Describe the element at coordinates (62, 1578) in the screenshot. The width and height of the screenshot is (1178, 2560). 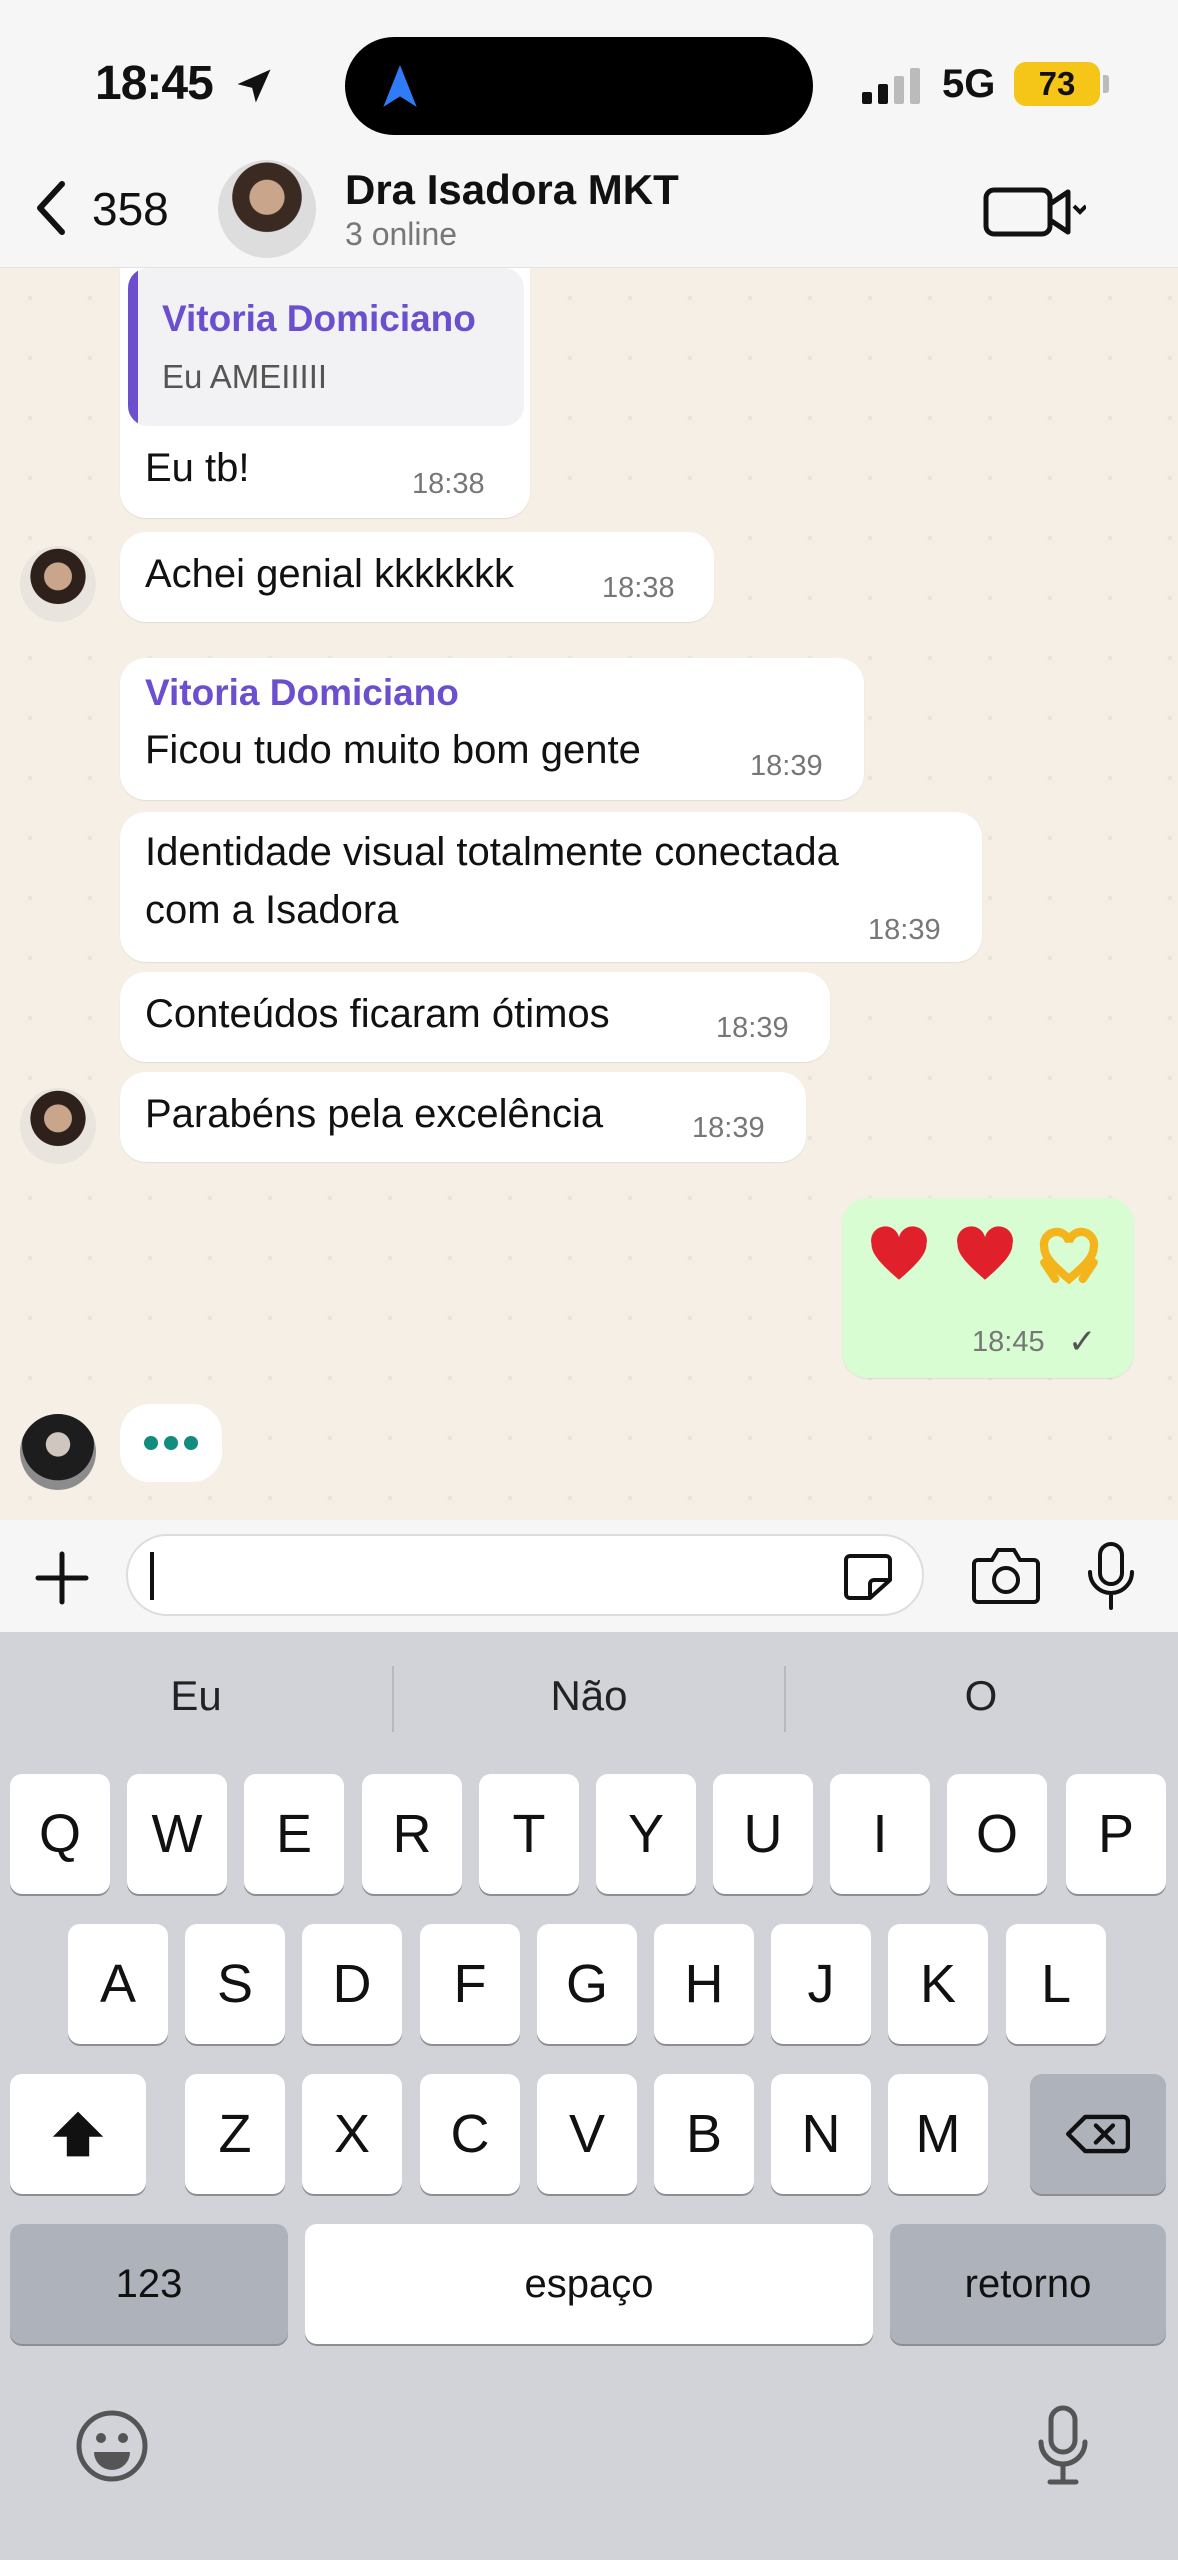
I see `plus-icon` at that location.